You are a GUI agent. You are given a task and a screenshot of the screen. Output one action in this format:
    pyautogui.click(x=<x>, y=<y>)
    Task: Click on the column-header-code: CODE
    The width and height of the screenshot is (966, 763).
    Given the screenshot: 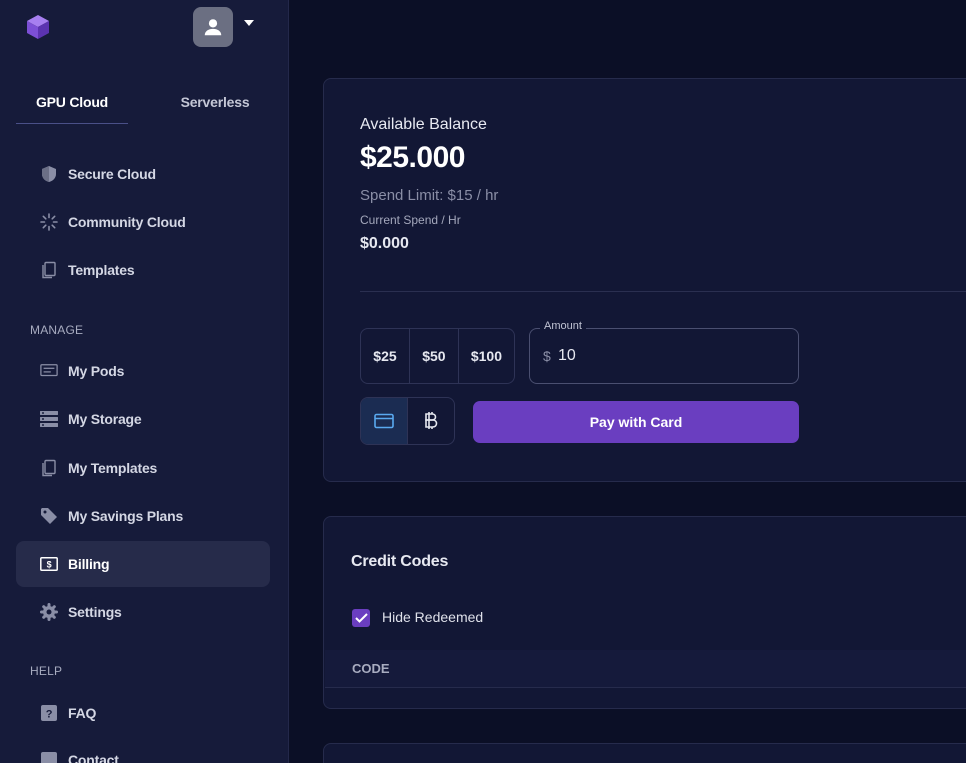 What is the action you would take?
    pyautogui.click(x=371, y=668)
    